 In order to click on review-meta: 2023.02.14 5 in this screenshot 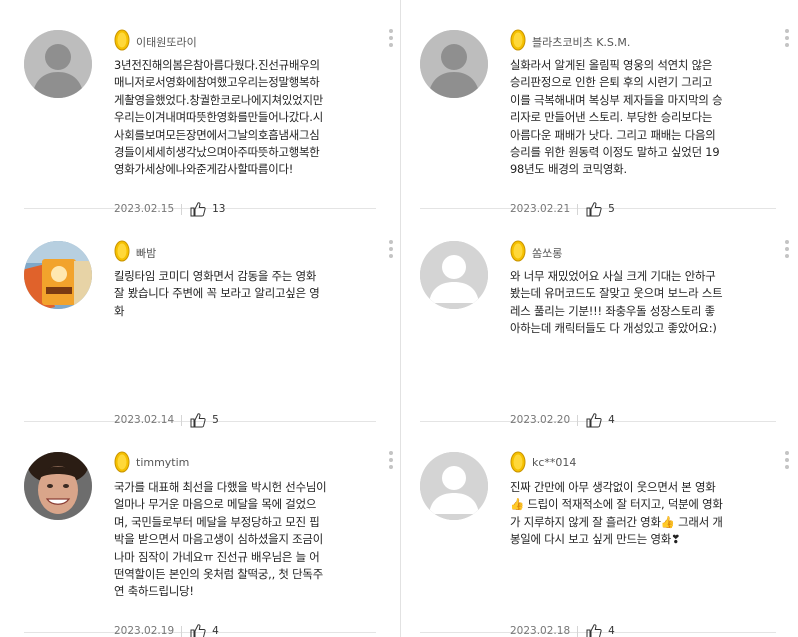, I will do `click(166, 420)`.